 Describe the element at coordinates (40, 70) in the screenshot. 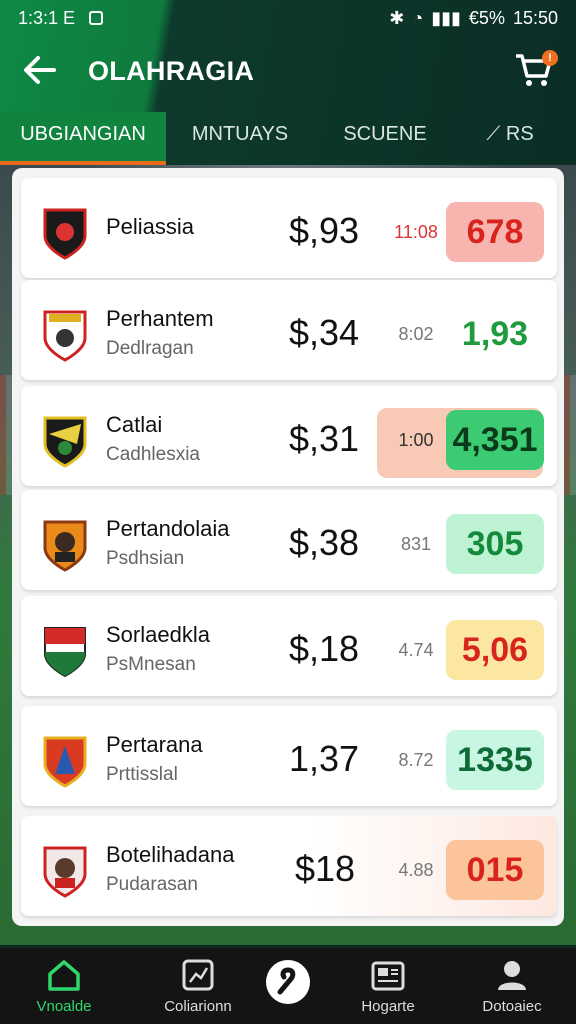

I see `back-arrow-icon` at that location.